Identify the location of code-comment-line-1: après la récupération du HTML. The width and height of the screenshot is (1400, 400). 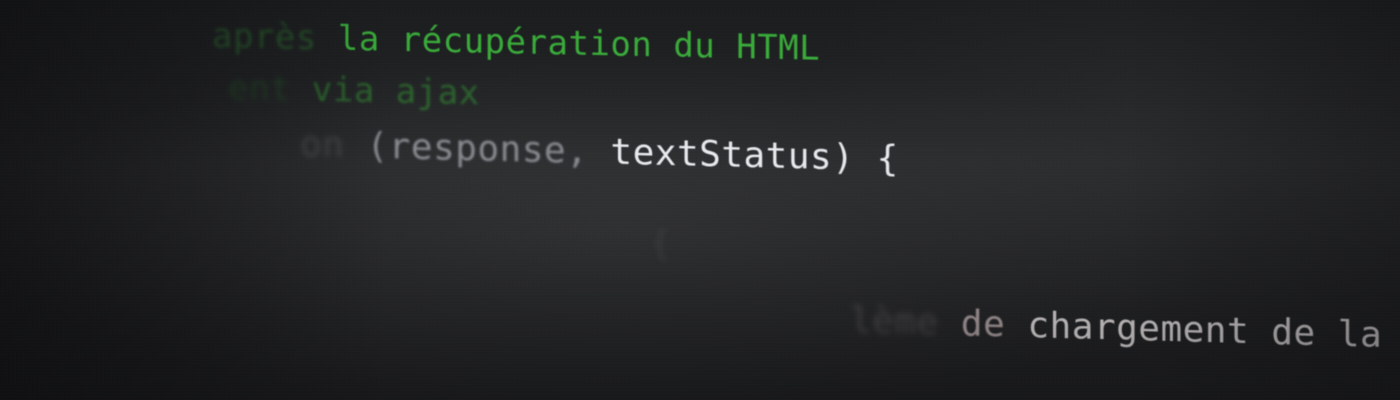
(516, 42).